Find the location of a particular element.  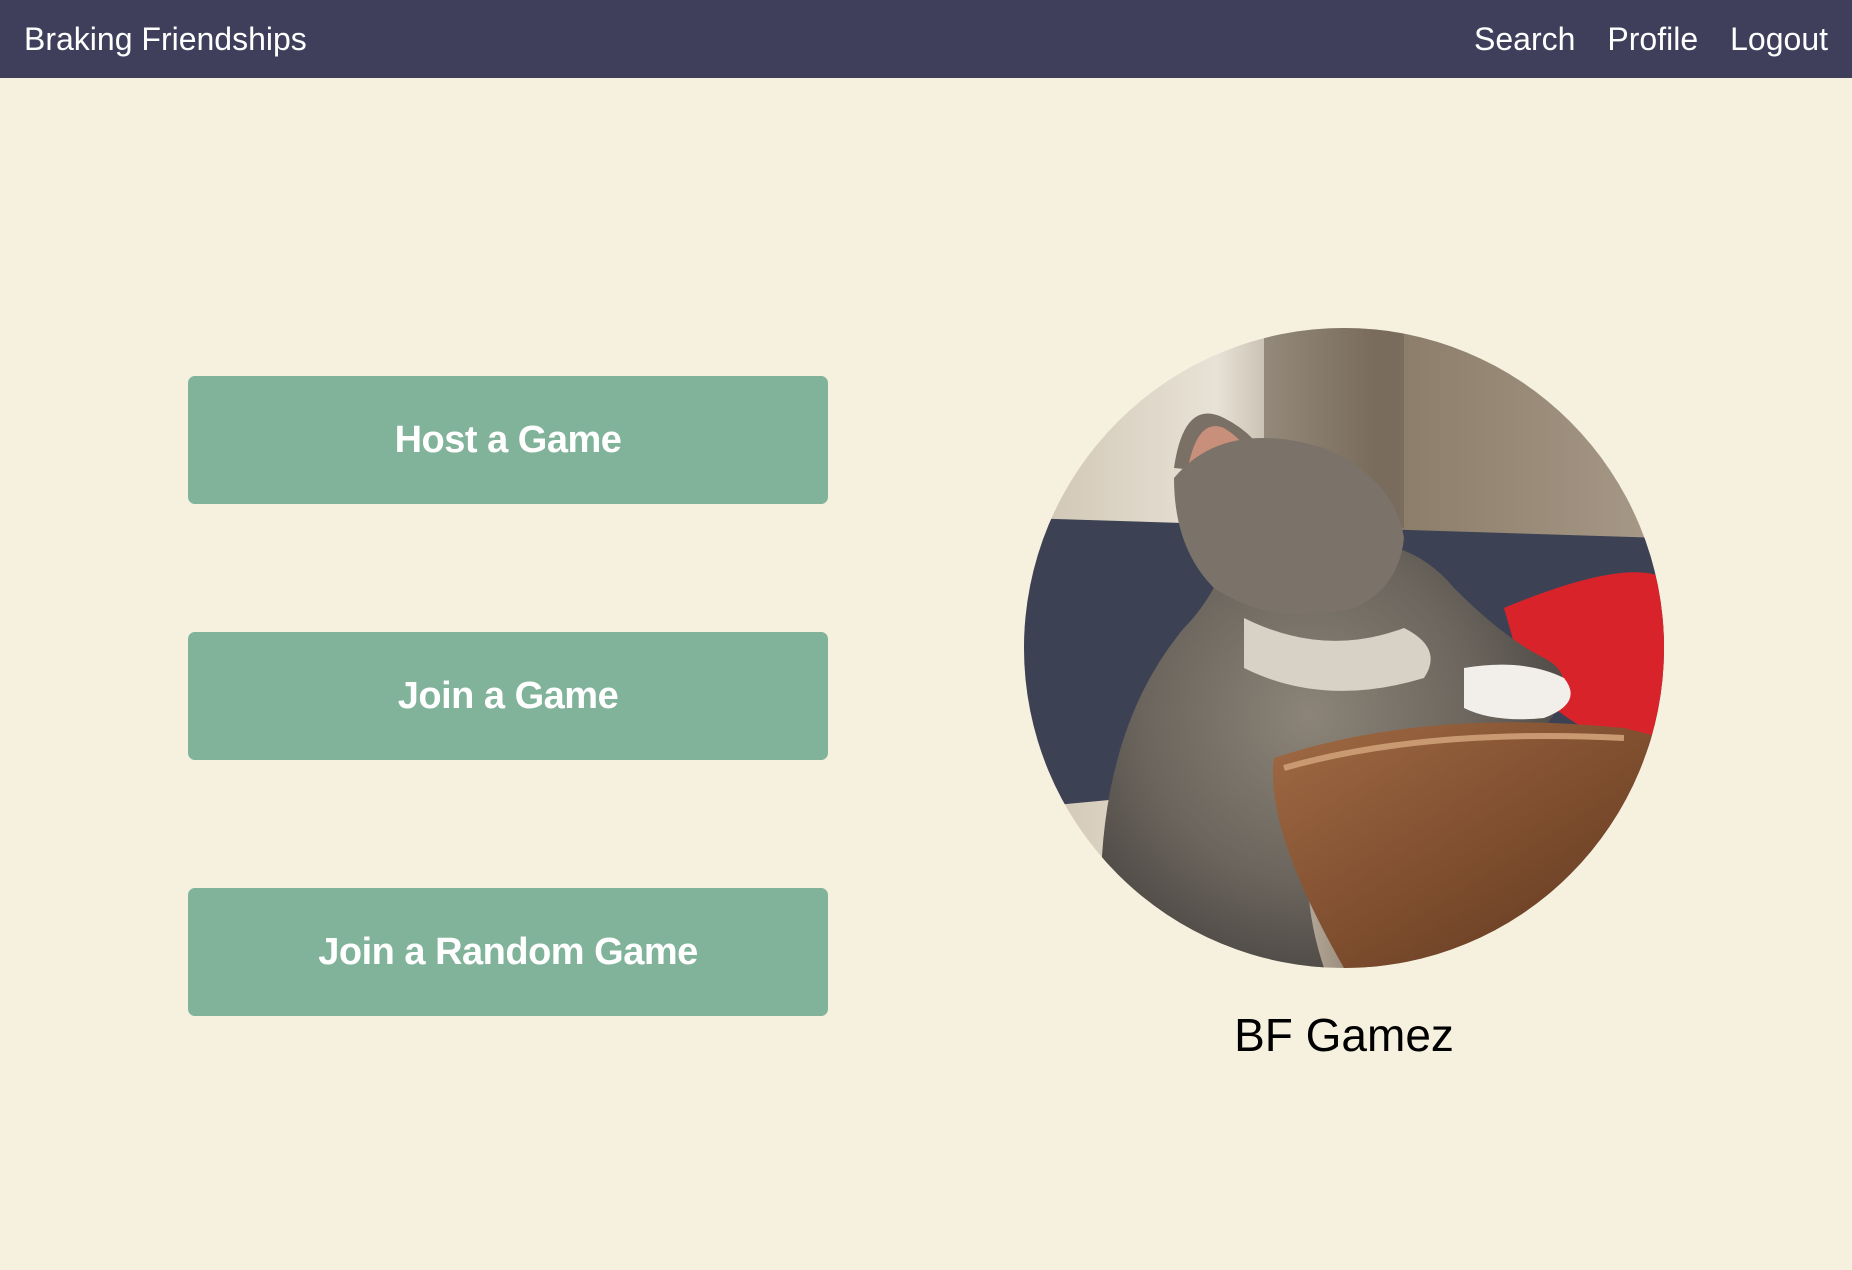

nav-links: Search Profile Logout is located at coordinates (1651, 39).